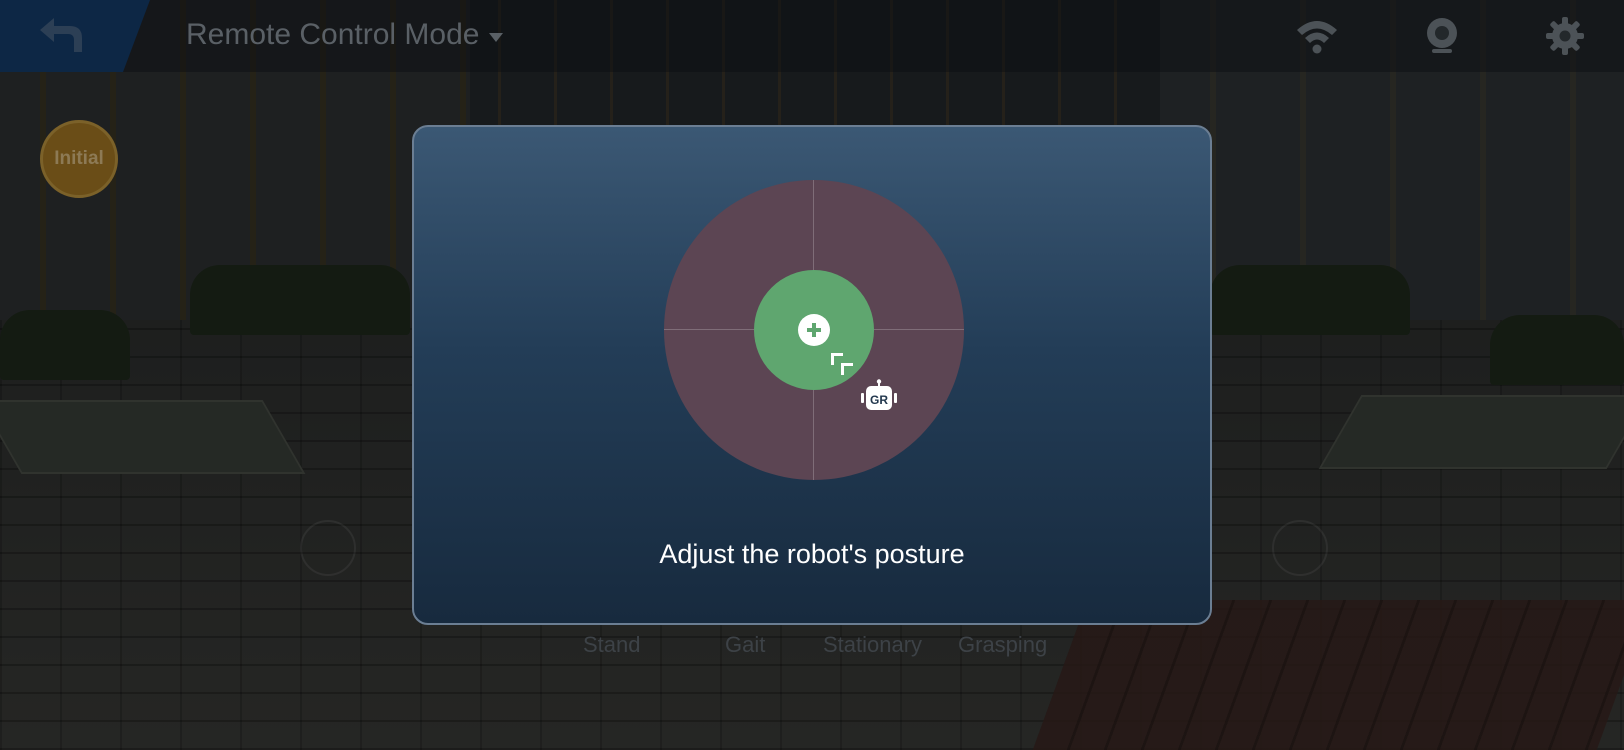 The height and width of the screenshot is (750, 1624). Describe the element at coordinates (1300, 548) in the screenshot. I see `right-joystick` at that location.